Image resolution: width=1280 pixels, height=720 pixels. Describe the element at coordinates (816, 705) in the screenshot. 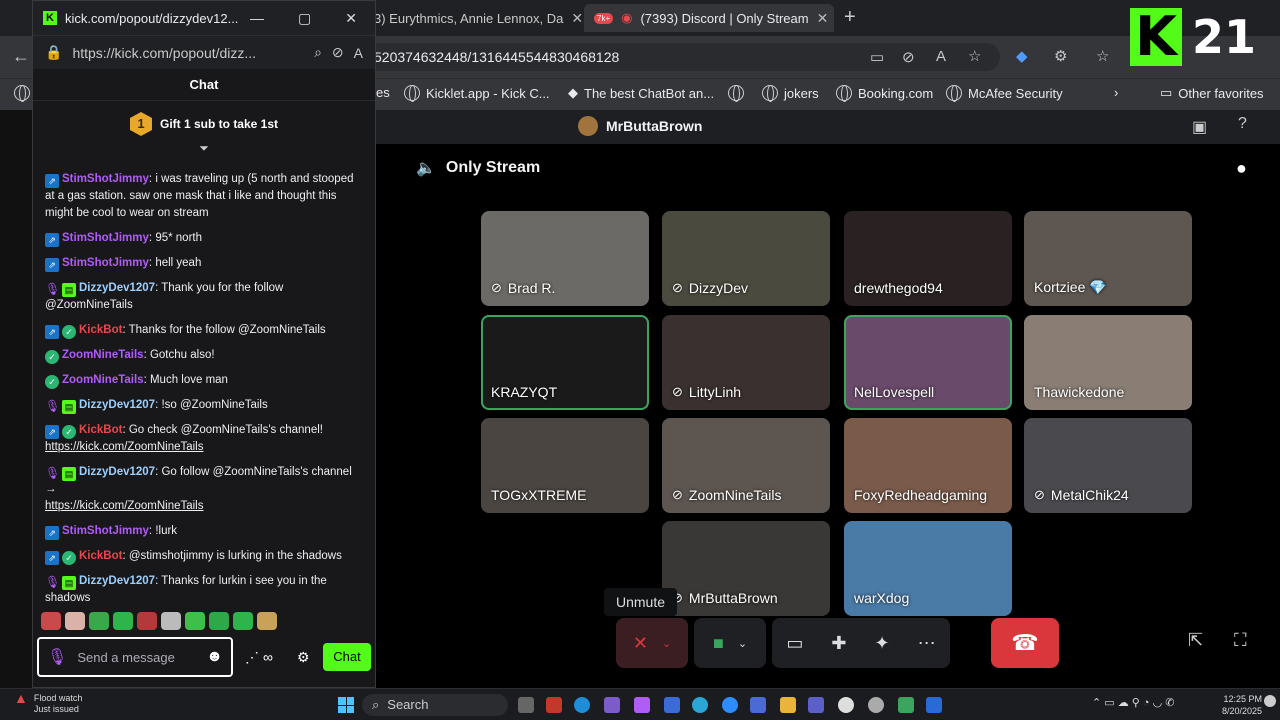

I see `teams-icon` at that location.